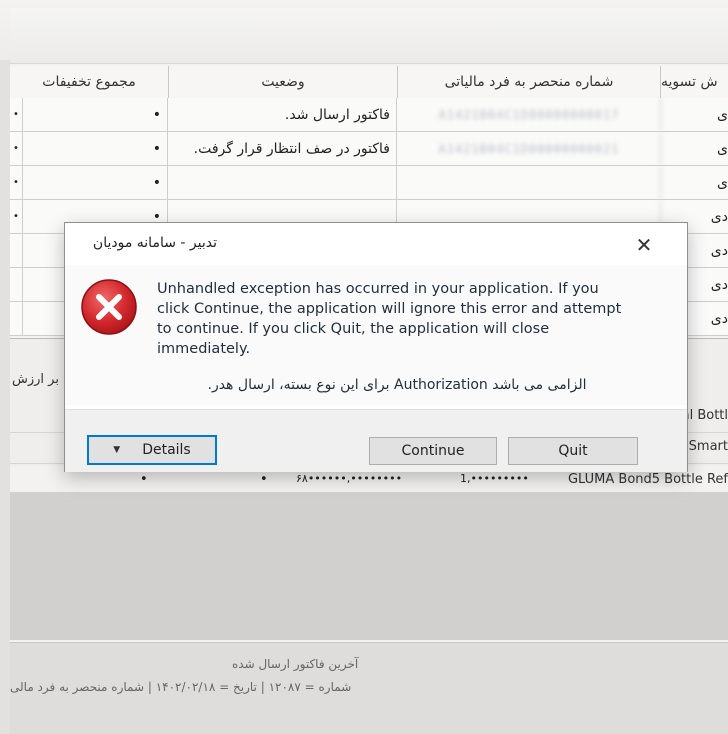 The width and height of the screenshot is (728, 734). I want to click on tax-id-cell, so click(529, 182).